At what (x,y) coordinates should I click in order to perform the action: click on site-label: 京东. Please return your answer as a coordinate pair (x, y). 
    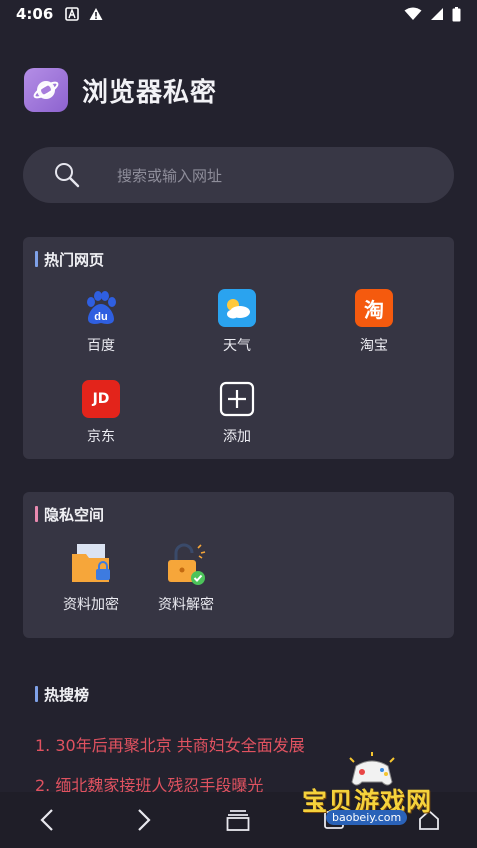
    Looking at the image, I should click on (101, 437).